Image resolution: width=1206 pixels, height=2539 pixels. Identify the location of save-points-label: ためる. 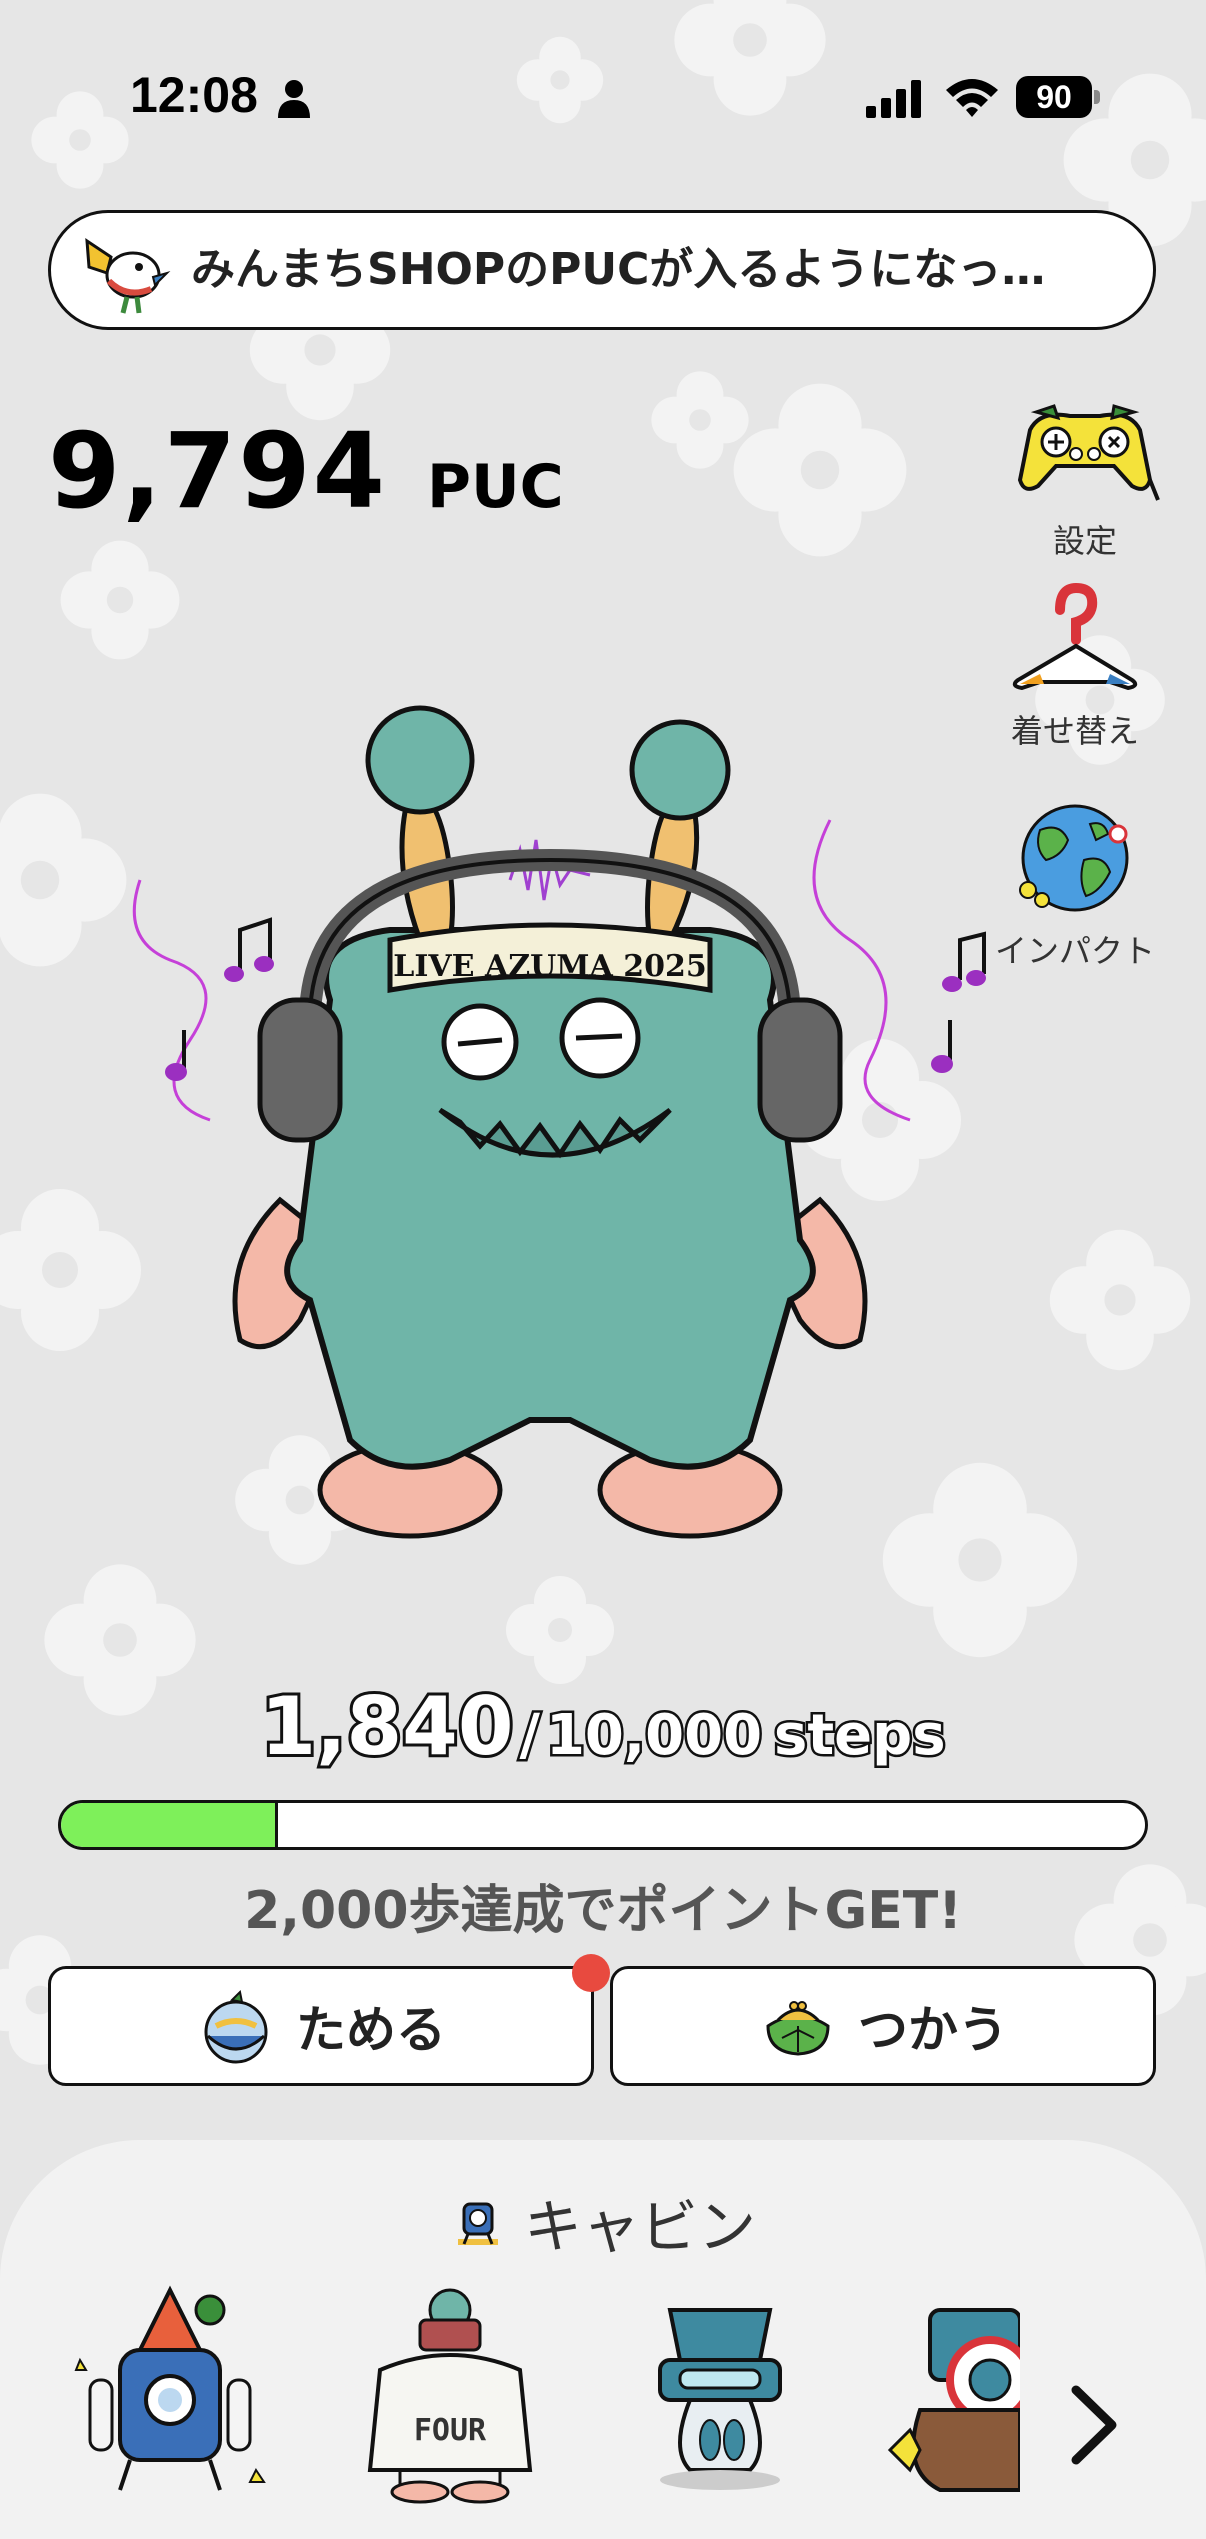
(371, 2030).